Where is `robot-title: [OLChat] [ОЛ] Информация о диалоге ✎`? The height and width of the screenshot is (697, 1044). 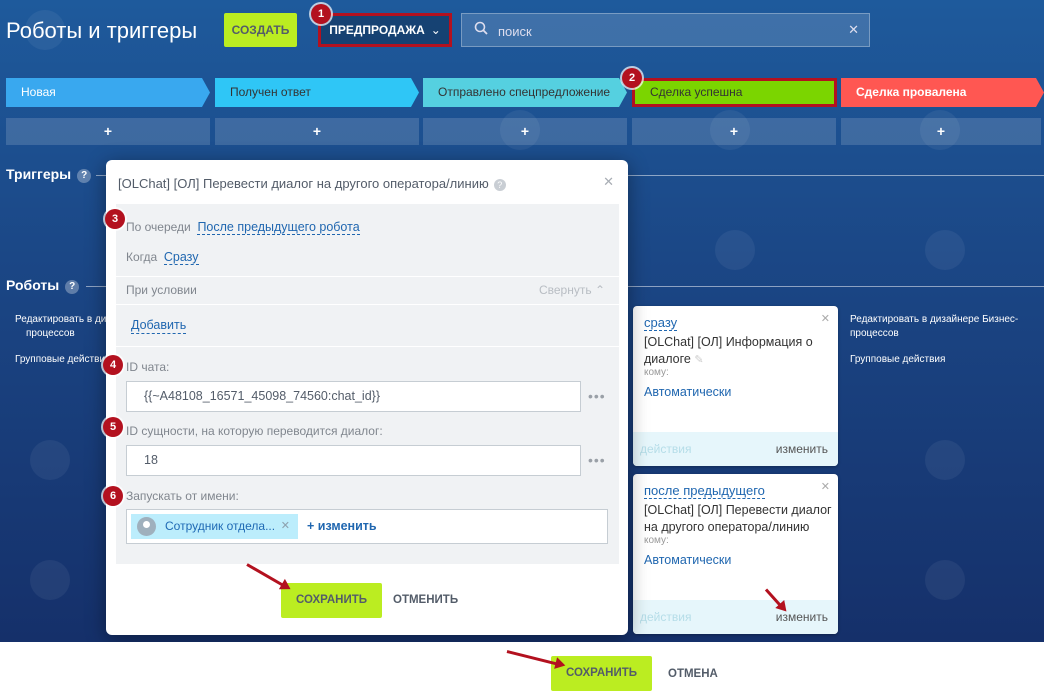 robot-title: [OLChat] [ОЛ] Информация о диалоге ✎ is located at coordinates (739, 351).